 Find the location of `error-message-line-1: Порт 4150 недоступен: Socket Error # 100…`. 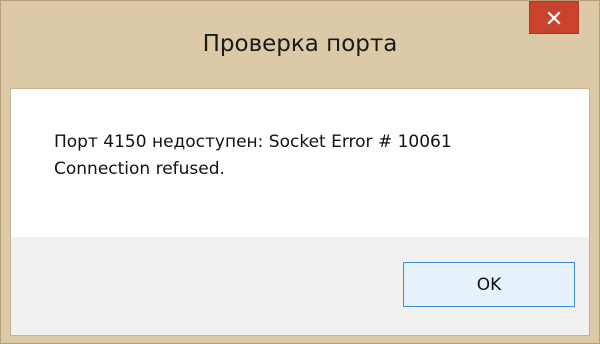

error-message-line-1: Порт 4150 недоступен: Socket Error # 100… is located at coordinates (253, 142).